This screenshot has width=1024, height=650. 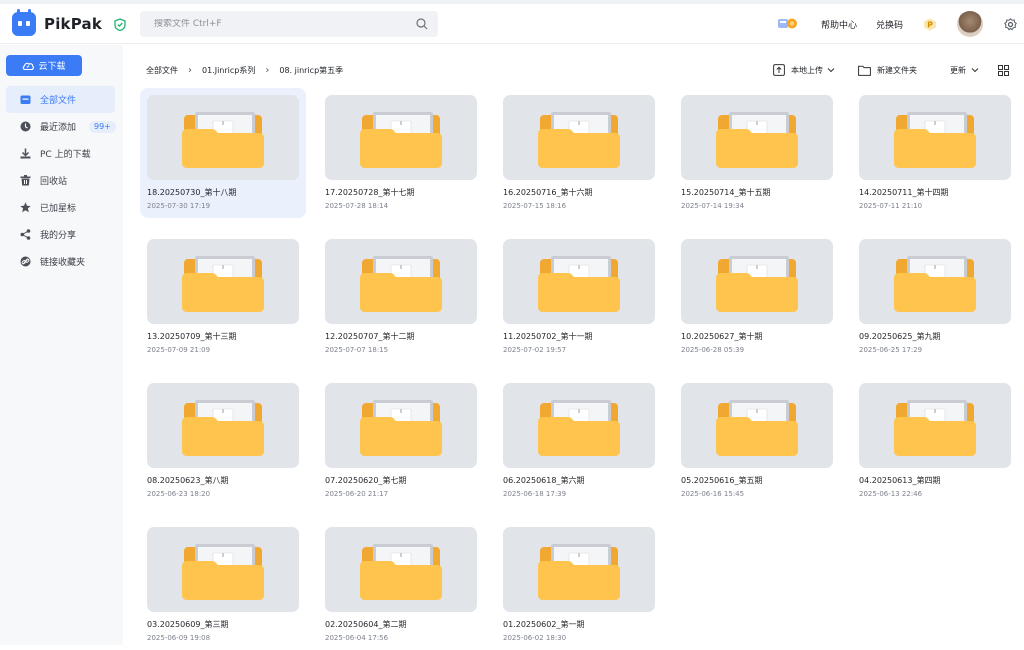 What do you see at coordinates (897, 70) in the screenshot?
I see `new-folder-label: 新建文件夹` at bounding box center [897, 70].